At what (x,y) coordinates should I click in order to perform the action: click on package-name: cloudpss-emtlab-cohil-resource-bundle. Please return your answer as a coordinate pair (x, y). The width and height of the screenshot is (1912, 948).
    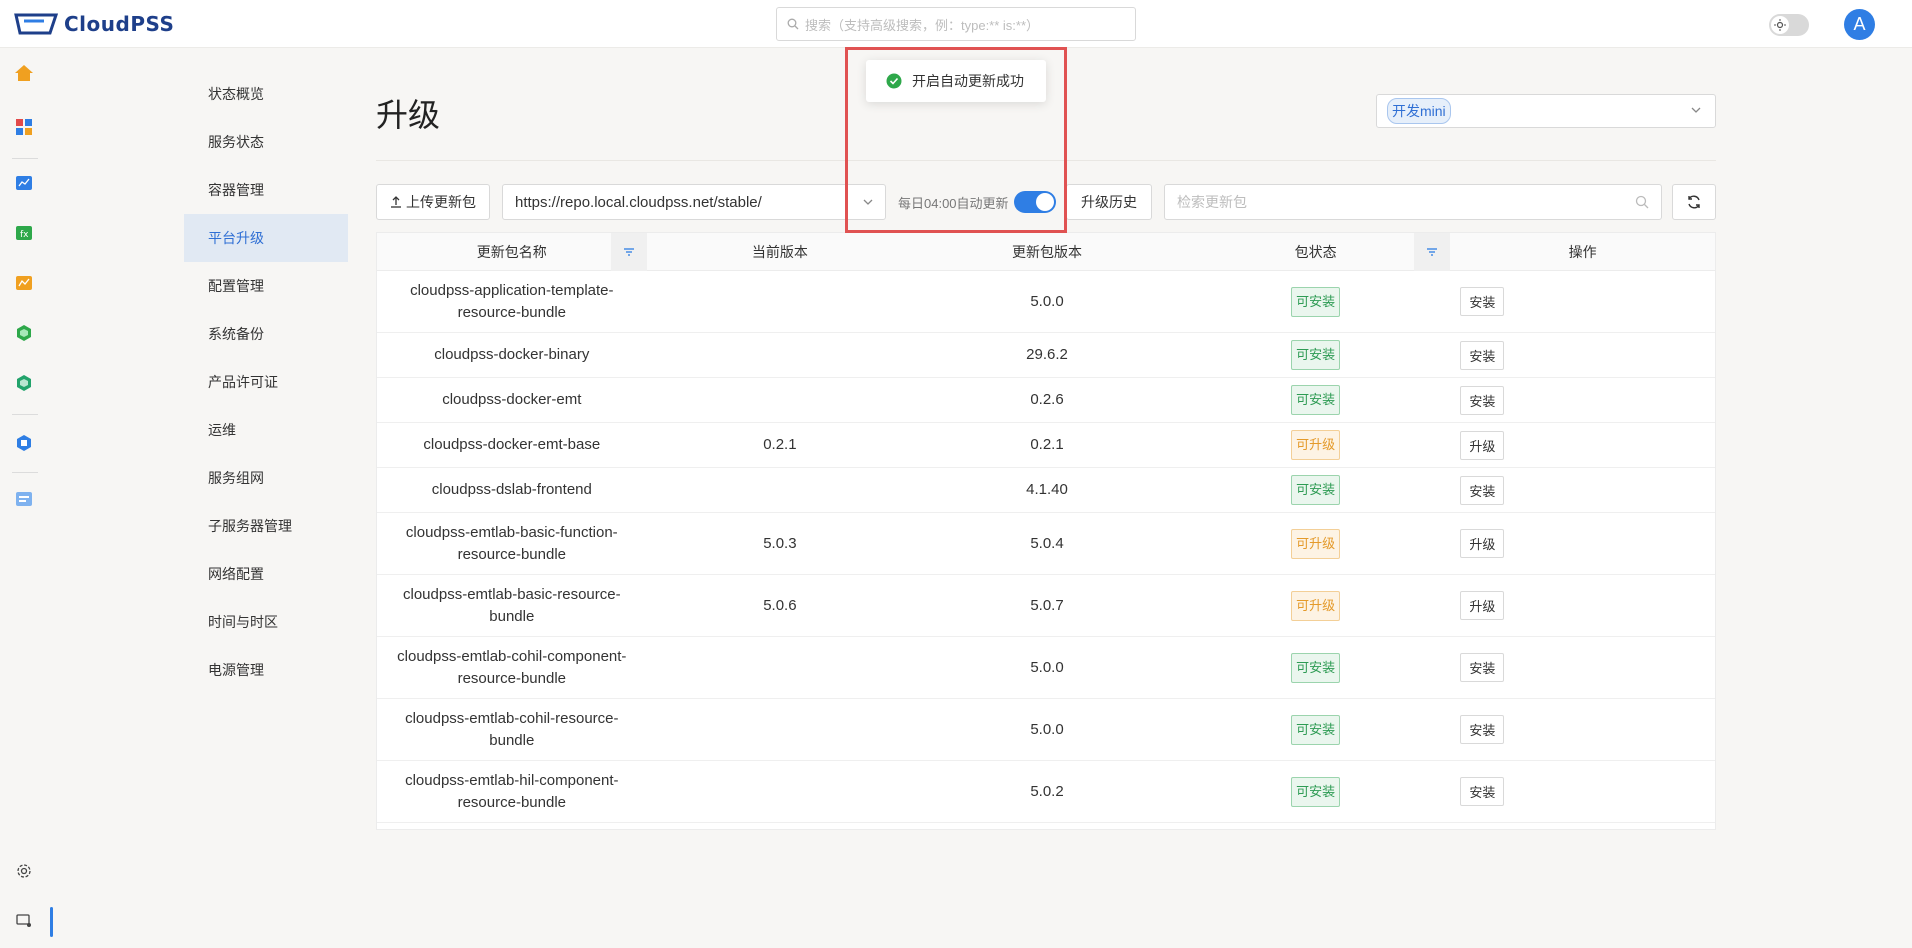
    Looking at the image, I should click on (512, 729).